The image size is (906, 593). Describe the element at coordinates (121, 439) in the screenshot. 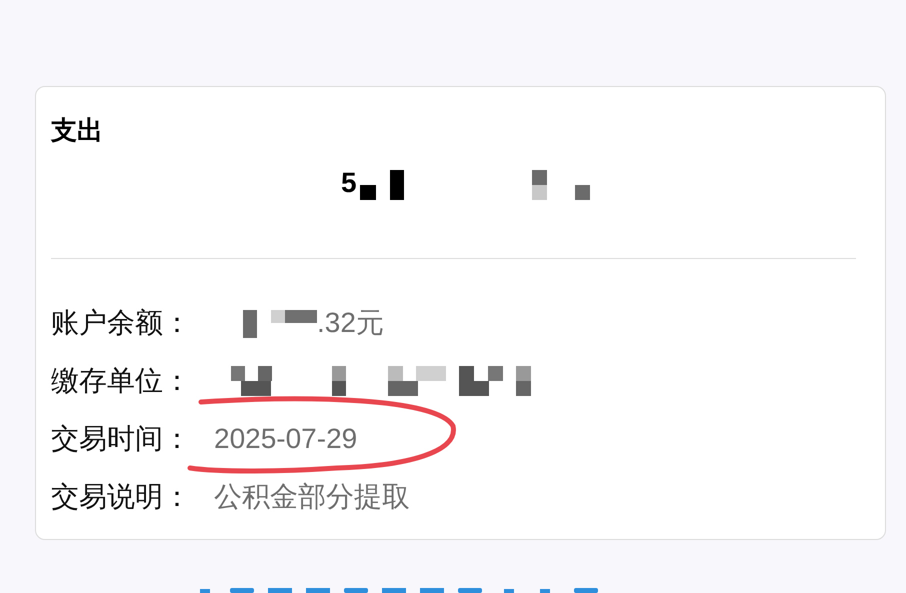

I see `field-label: 交易时间：` at that location.